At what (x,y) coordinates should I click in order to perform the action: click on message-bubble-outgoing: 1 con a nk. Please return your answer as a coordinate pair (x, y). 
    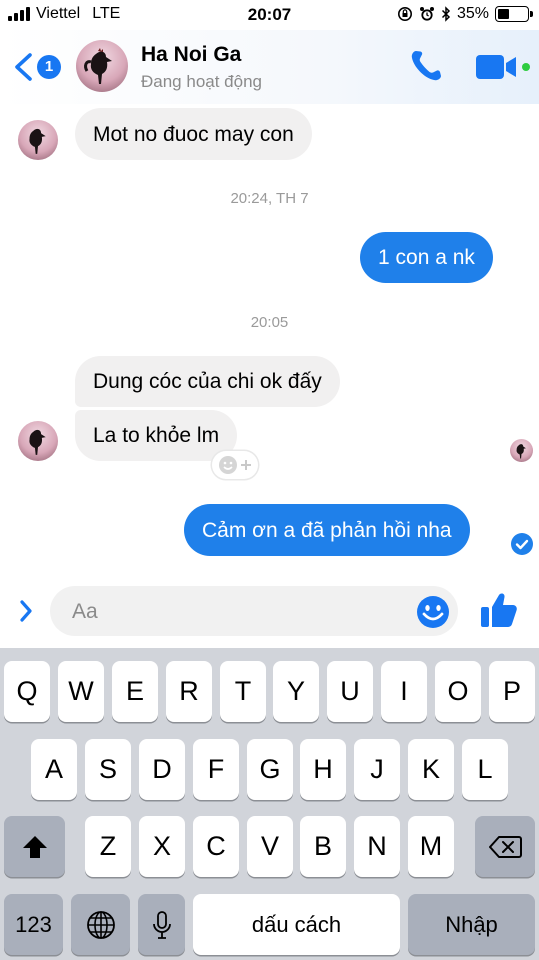
    Looking at the image, I should click on (426, 257).